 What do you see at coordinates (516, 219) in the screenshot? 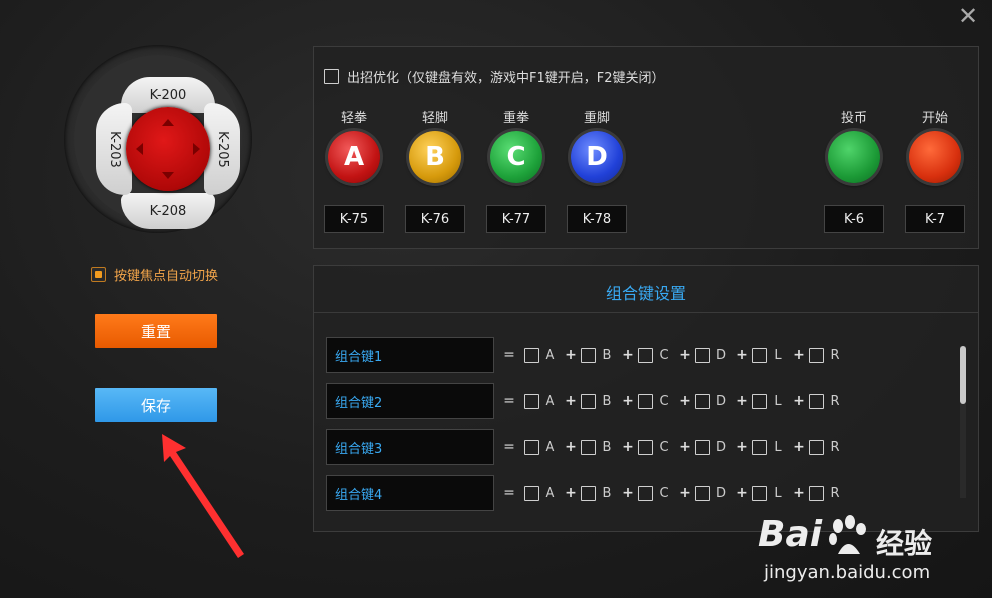
I see `key-field-c: K-77` at bounding box center [516, 219].